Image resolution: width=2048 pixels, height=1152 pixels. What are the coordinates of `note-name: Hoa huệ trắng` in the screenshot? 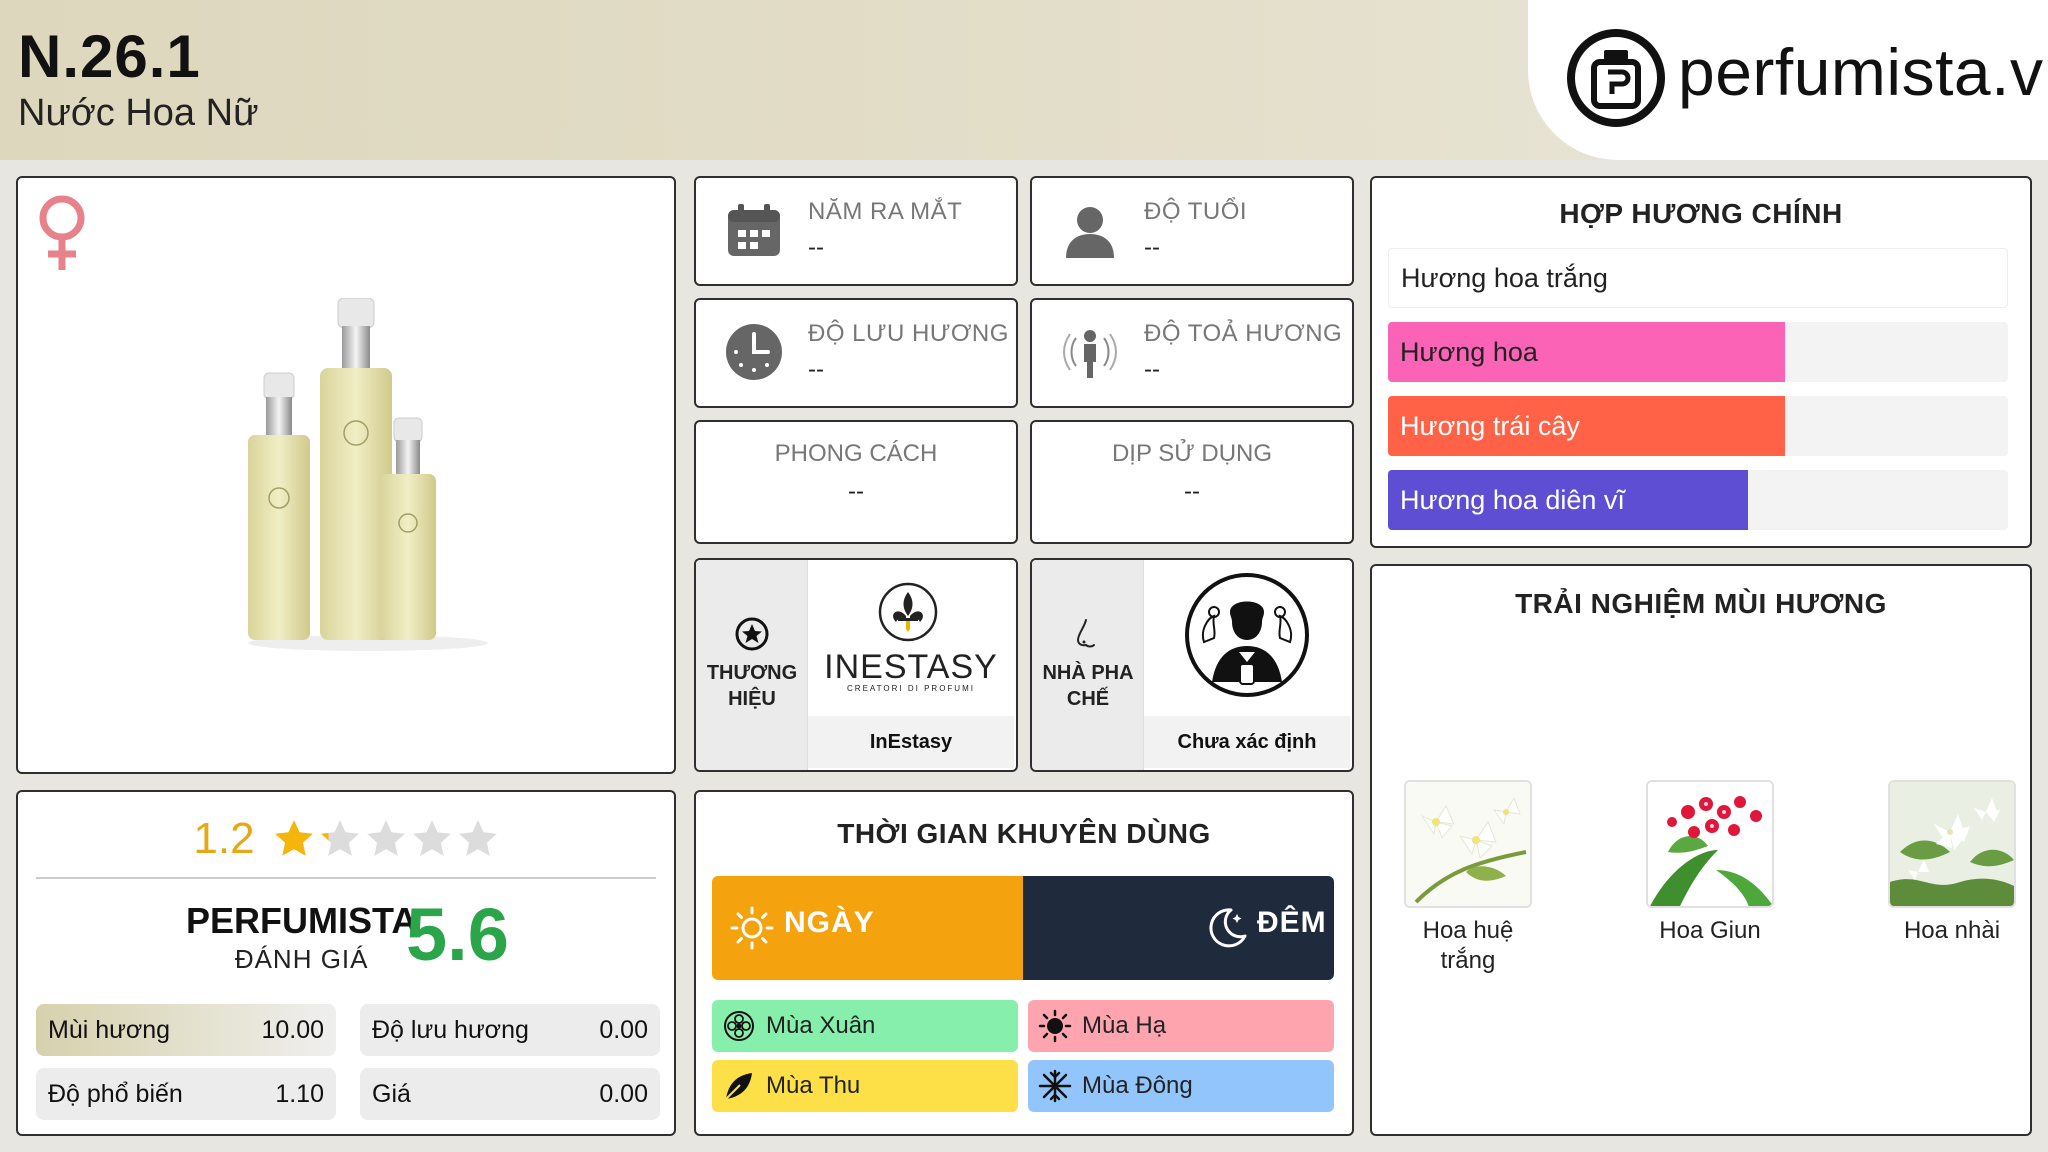 It's located at (1468, 945).